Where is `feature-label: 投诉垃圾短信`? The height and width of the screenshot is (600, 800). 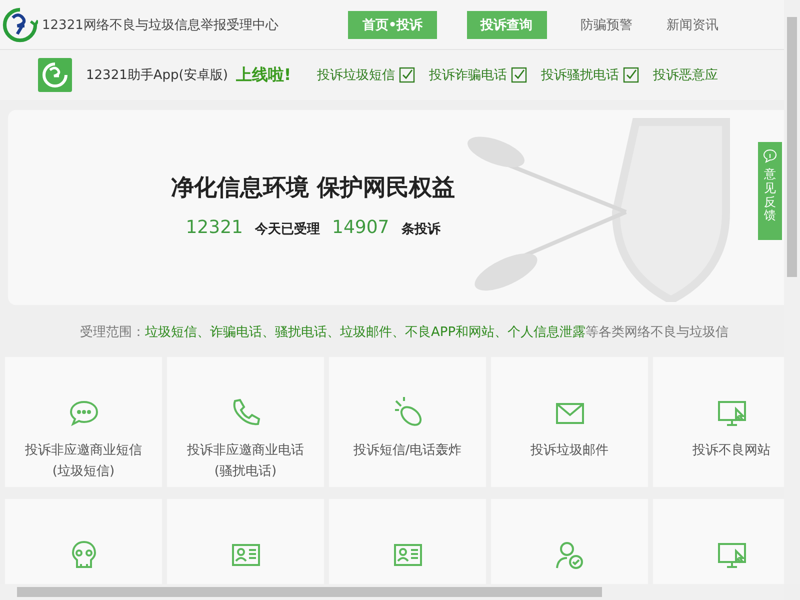 feature-label: 投诉垃圾短信 is located at coordinates (356, 75).